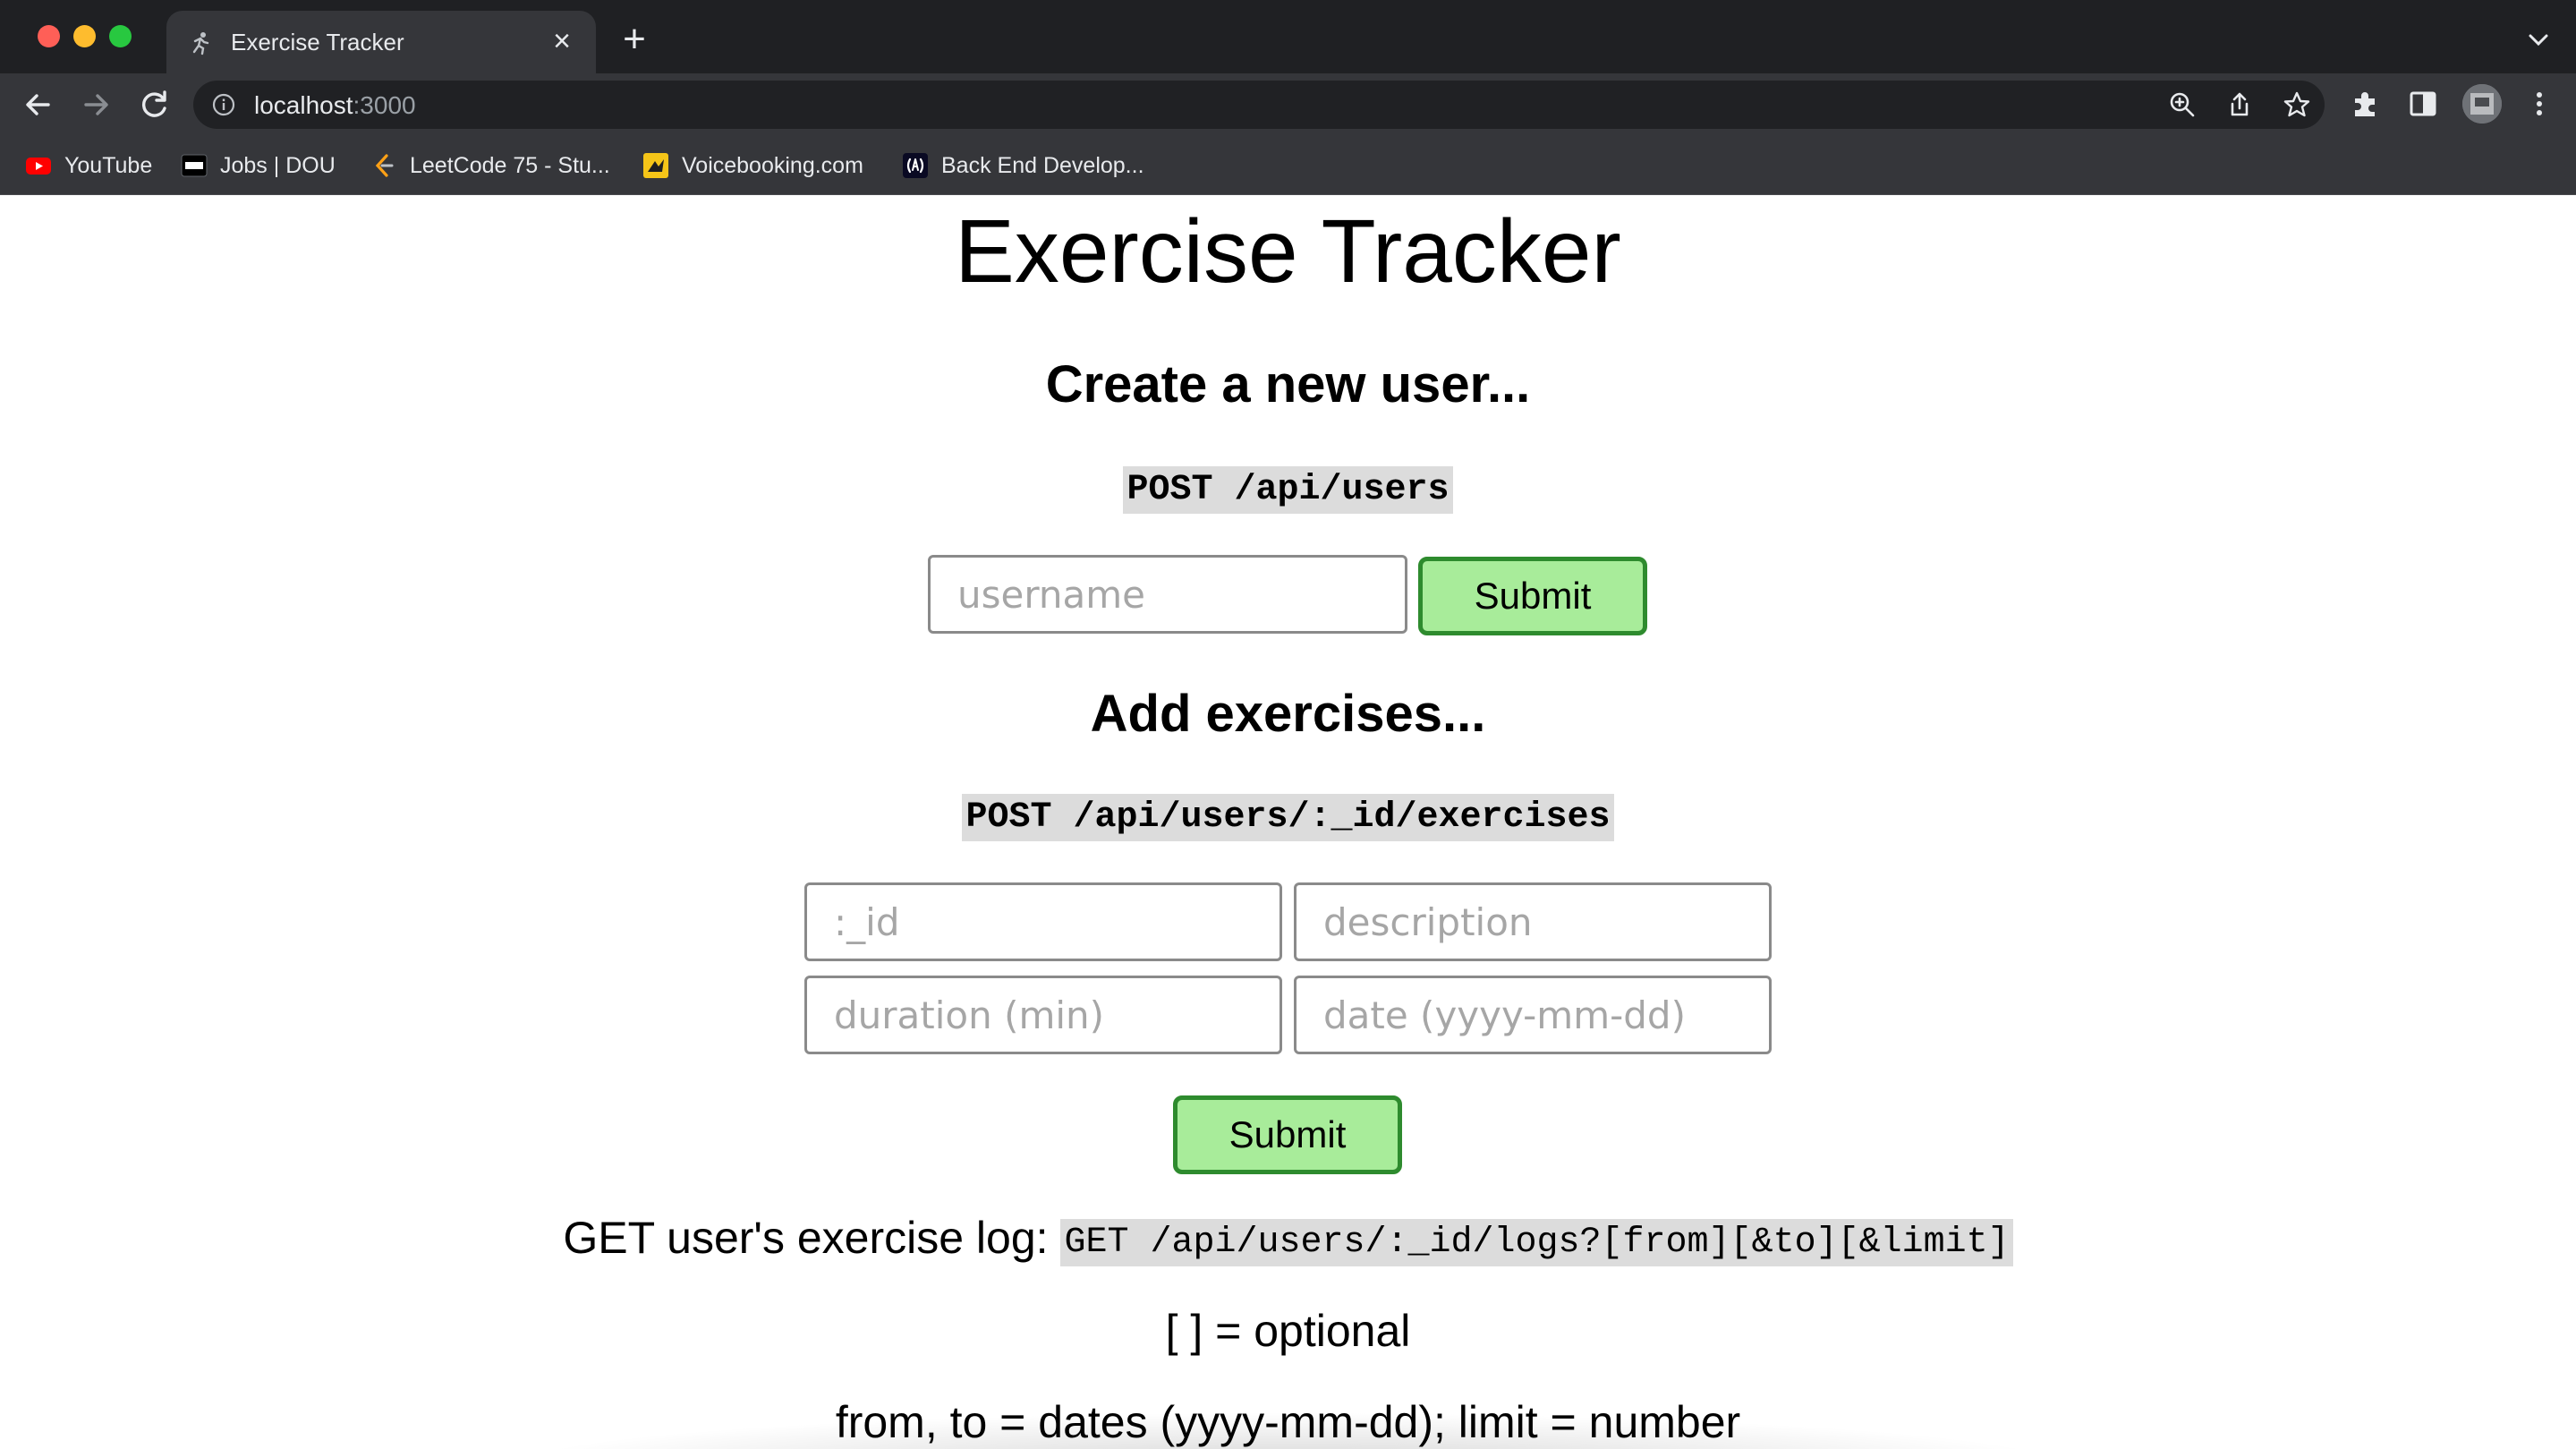  I want to click on tab-strip: Exercise Tracker × +, so click(1288, 36).